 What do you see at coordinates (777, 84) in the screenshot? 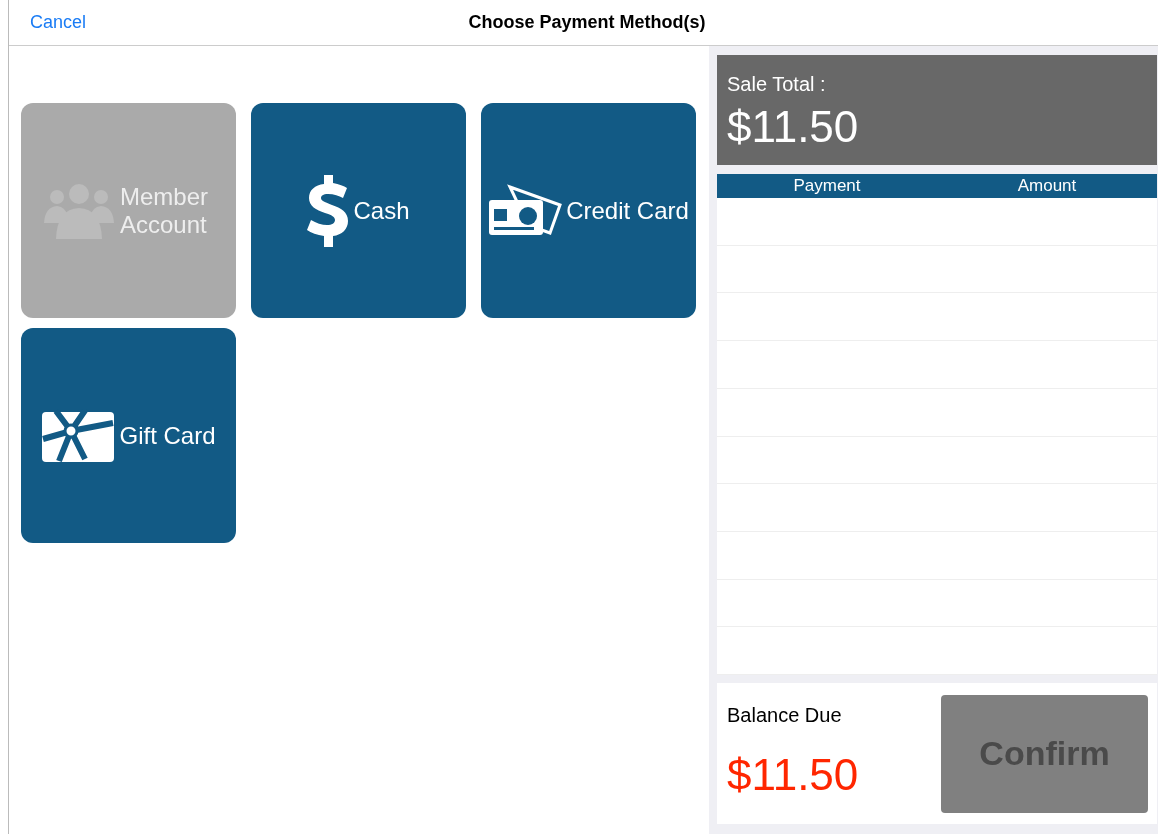
I see `sale-total-label: Sale Total :` at bounding box center [777, 84].